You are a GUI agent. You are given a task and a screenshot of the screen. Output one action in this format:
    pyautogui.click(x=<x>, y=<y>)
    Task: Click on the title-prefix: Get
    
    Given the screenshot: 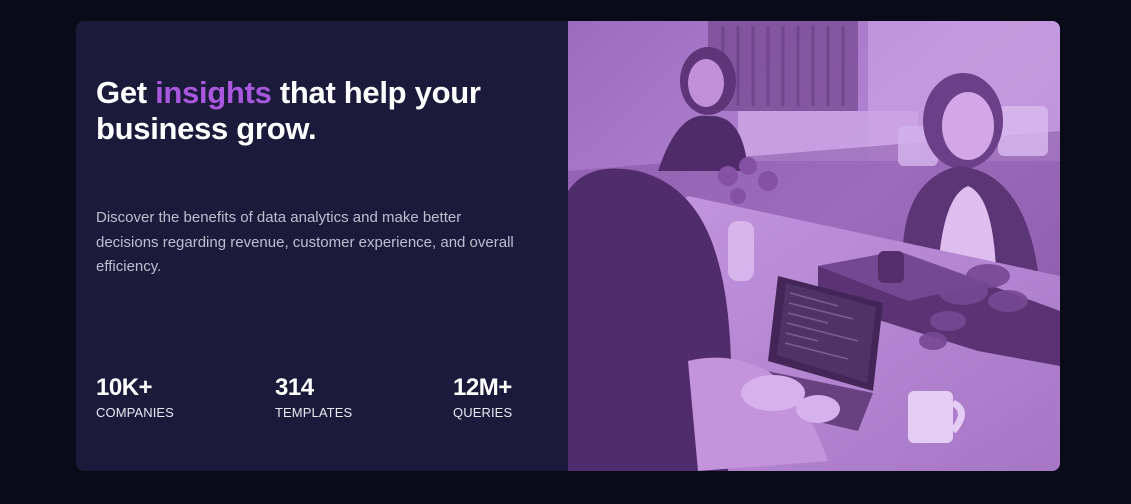 What is the action you would take?
    pyautogui.click(x=126, y=92)
    